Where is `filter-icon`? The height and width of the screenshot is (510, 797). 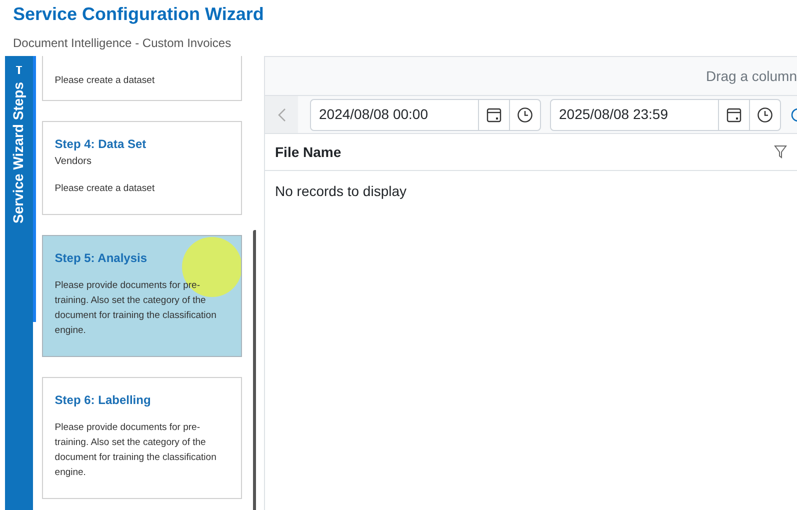
filter-icon is located at coordinates (780, 152).